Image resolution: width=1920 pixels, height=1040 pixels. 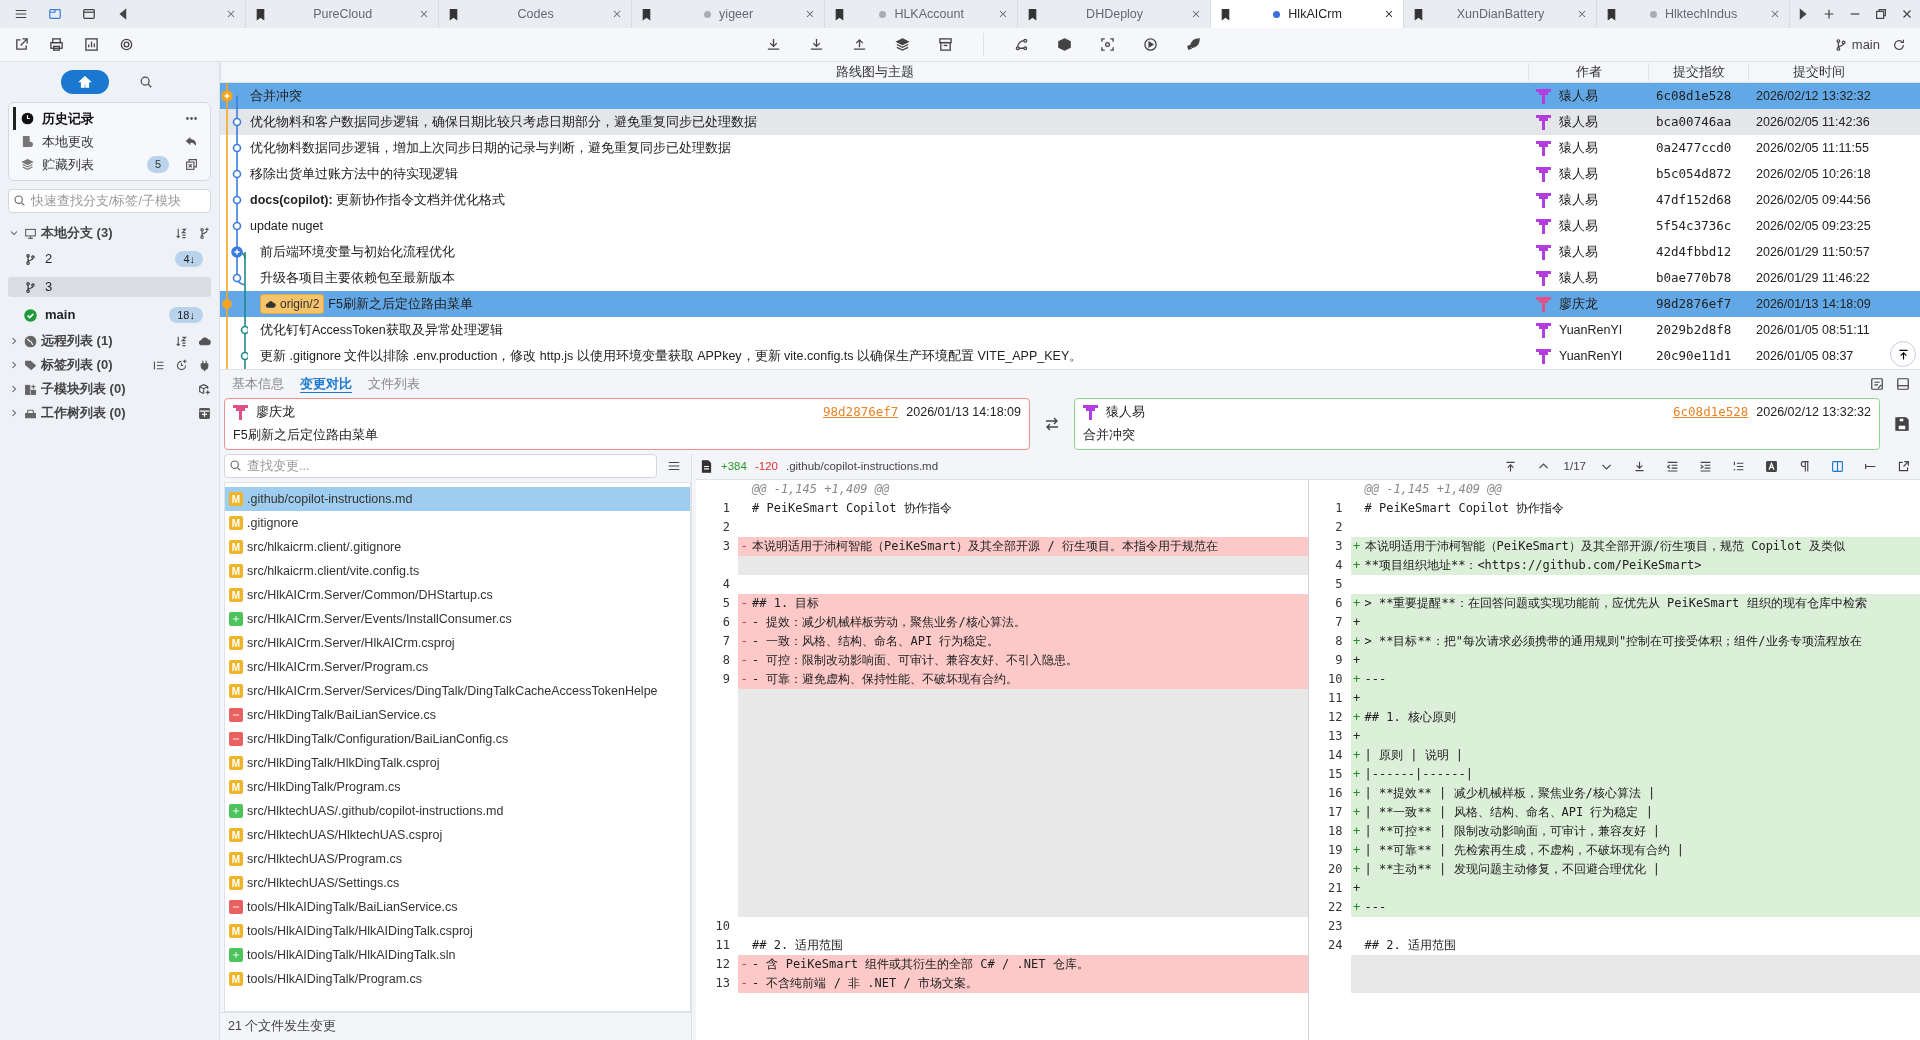 What do you see at coordinates (457, 715) in the screenshot?
I see `file-item: src/HlkDingTalk/BaiLianService.cs` at bounding box center [457, 715].